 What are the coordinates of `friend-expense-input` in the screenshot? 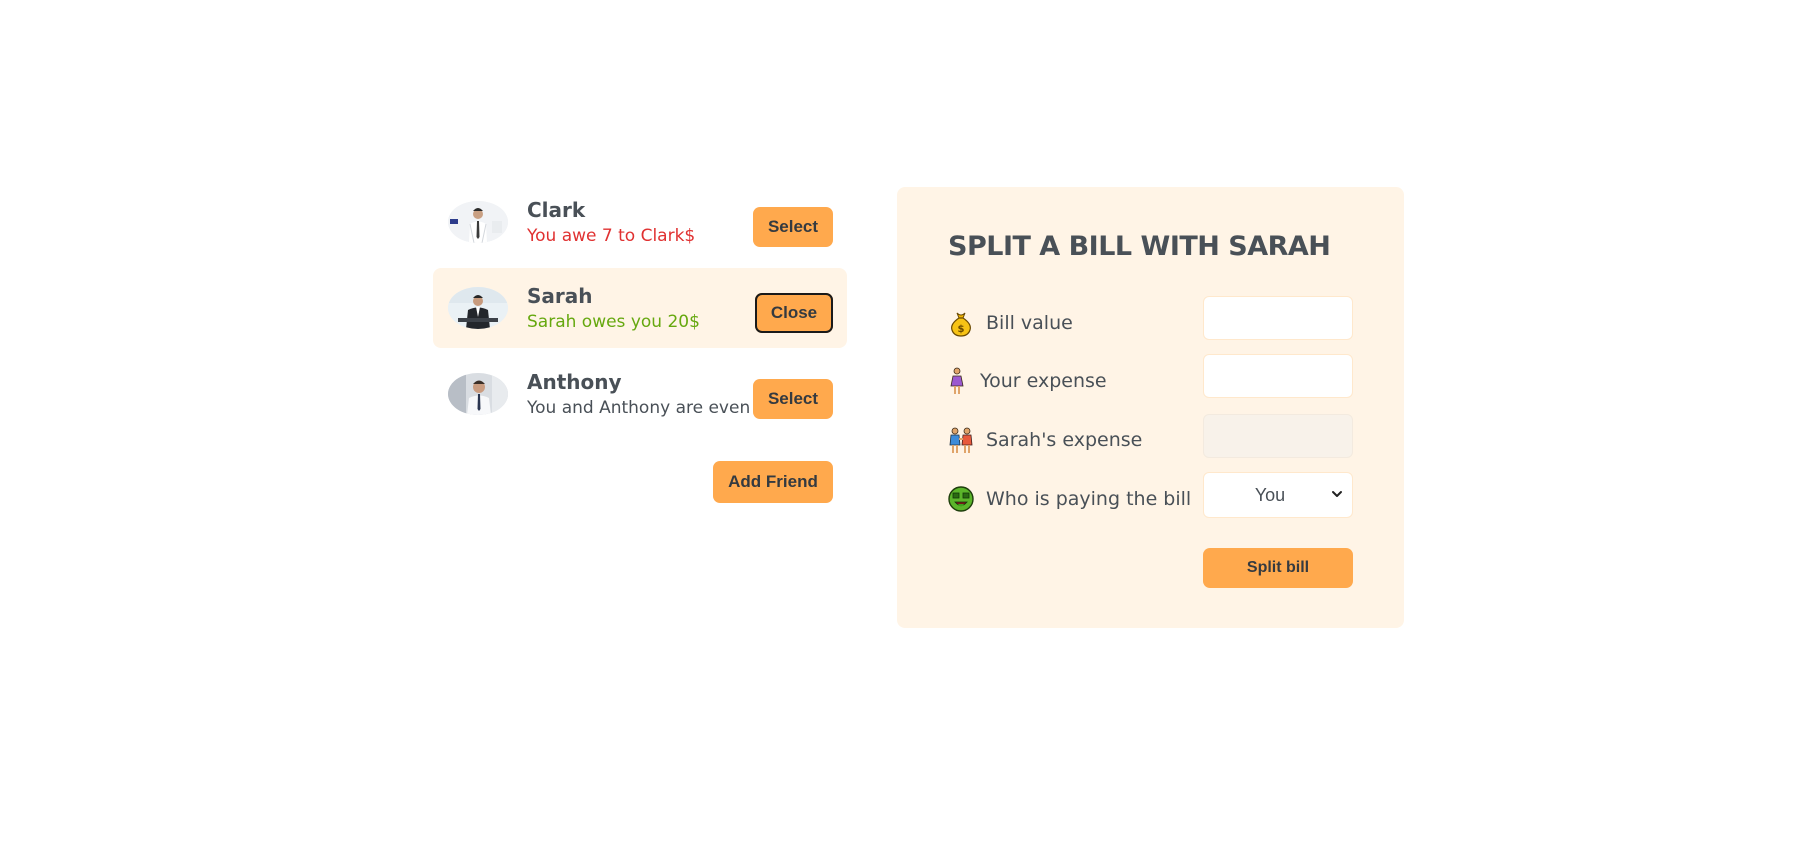 It's located at (1278, 436).